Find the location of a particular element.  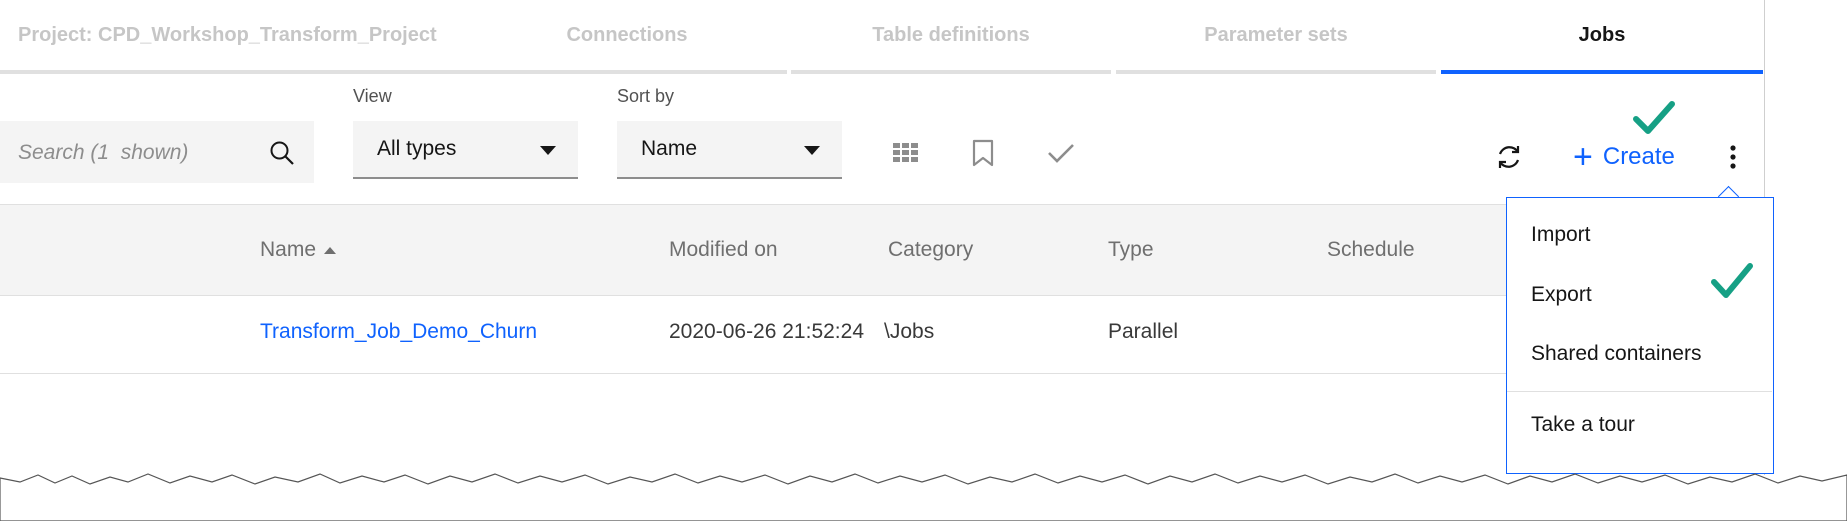

menu-item-take-a-tour: Take a tour is located at coordinates (1583, 425).